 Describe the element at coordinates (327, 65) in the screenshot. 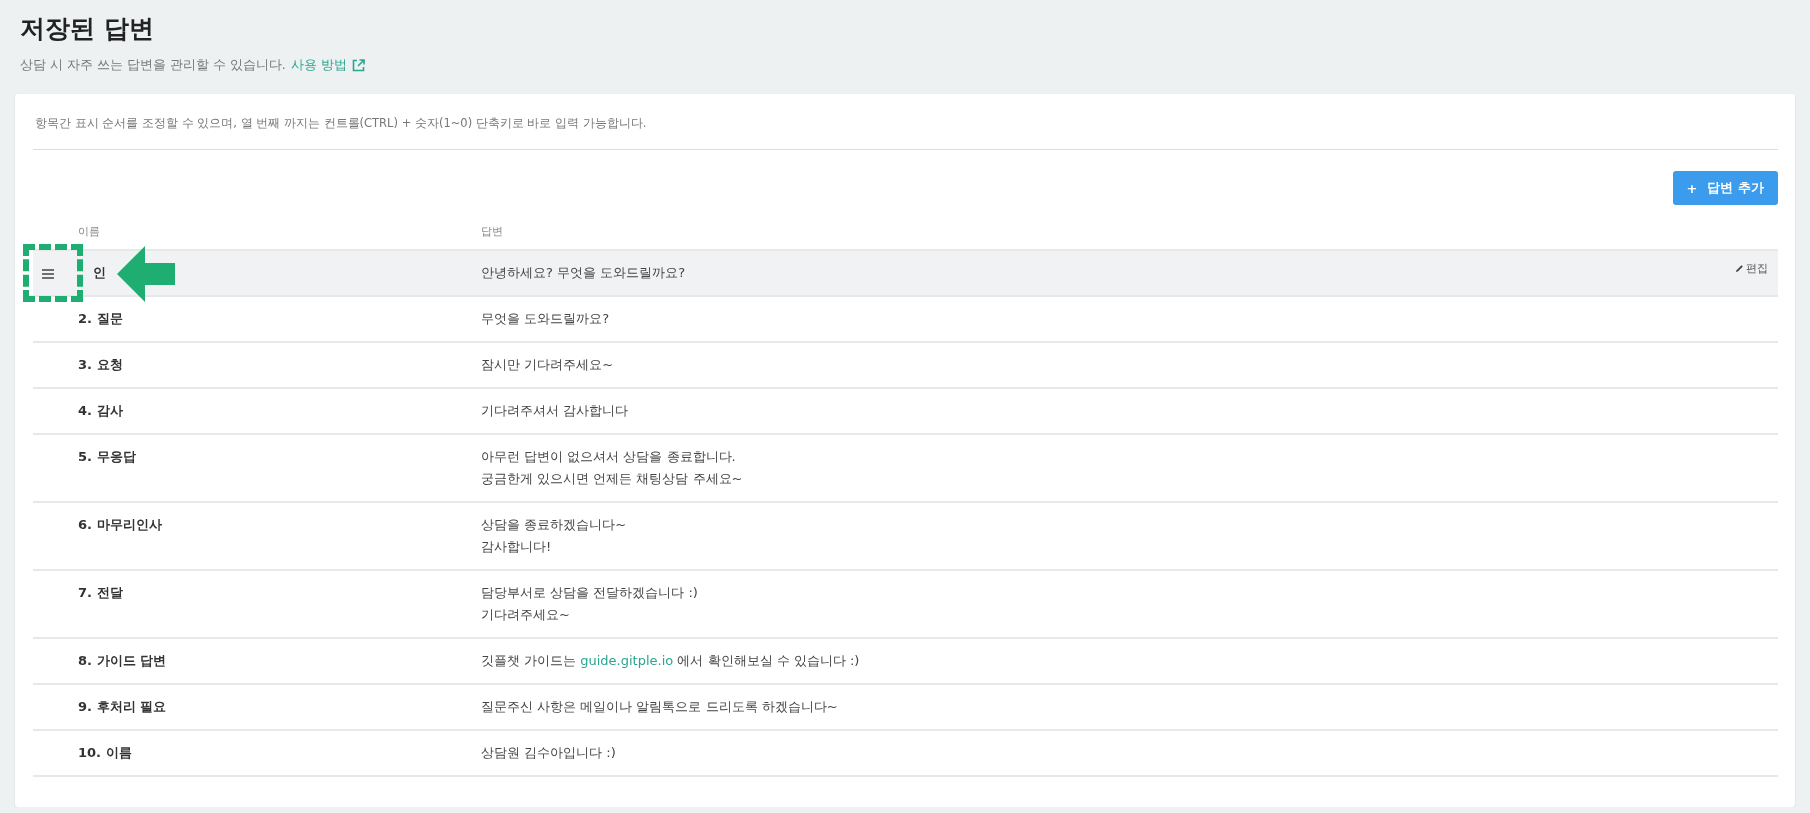

I see `help-link: 사용 방법` at that location.